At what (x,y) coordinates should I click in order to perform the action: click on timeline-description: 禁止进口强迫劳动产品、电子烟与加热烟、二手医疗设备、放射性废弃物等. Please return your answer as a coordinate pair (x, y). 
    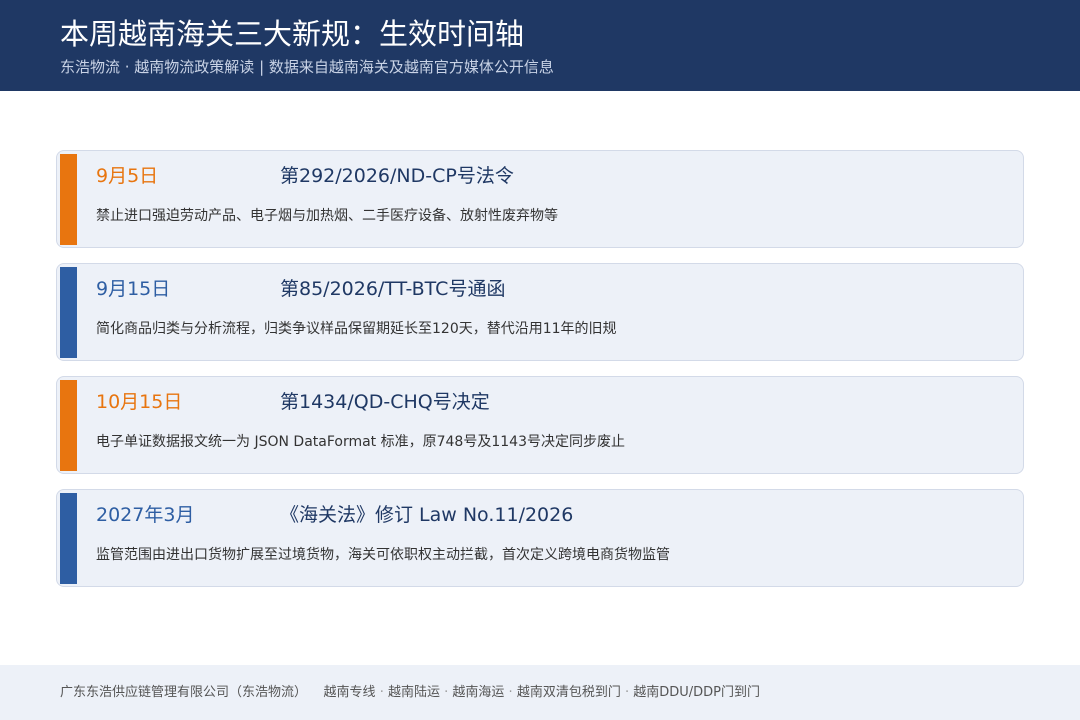
    Looking at the image, I should click on (327, 216).